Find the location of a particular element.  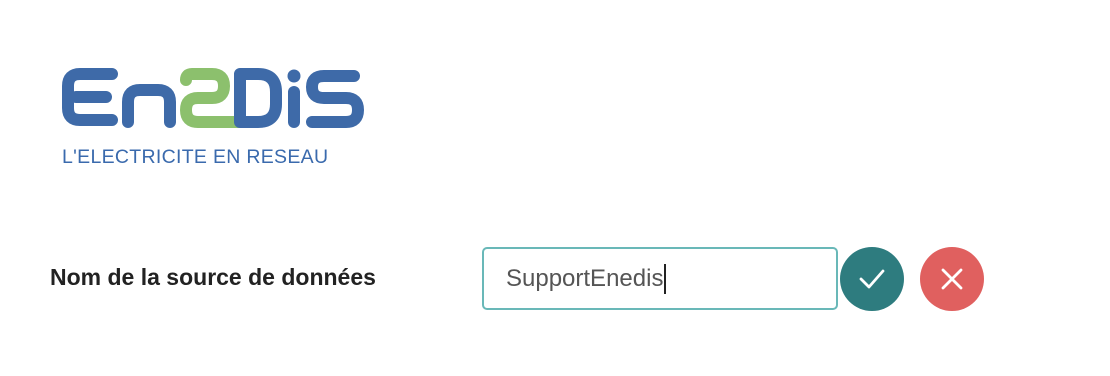

confirm-button is located at coordinates (872, 279).